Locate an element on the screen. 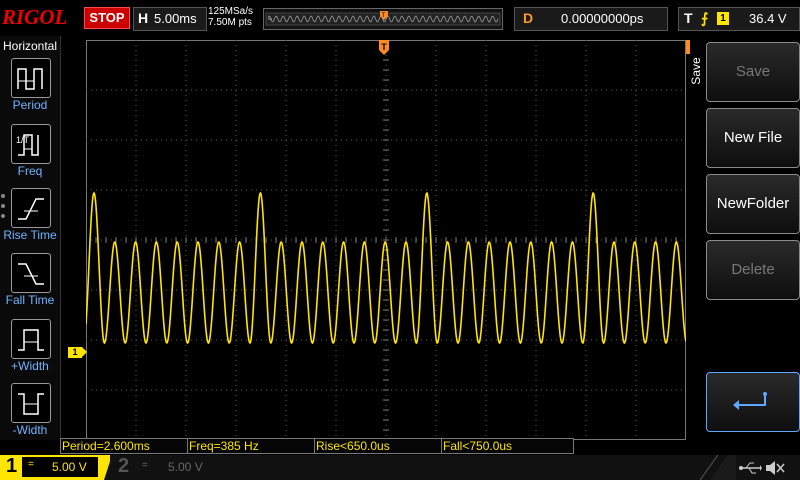  ch1-scale: 5.00 V is located at coordinates (69, 467).